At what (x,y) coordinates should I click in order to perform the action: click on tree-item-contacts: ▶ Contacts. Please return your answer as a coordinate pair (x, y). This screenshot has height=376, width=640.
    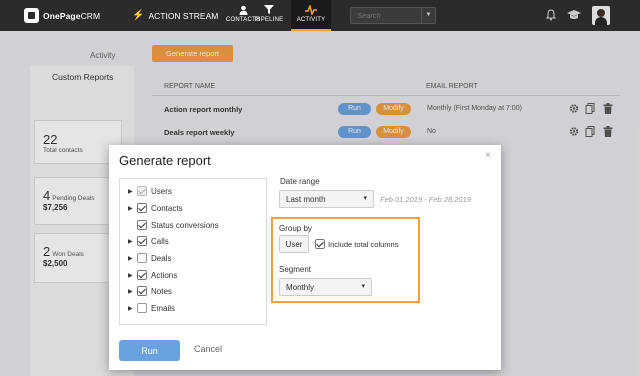
    Looking at the image, I should click on (155, 208).